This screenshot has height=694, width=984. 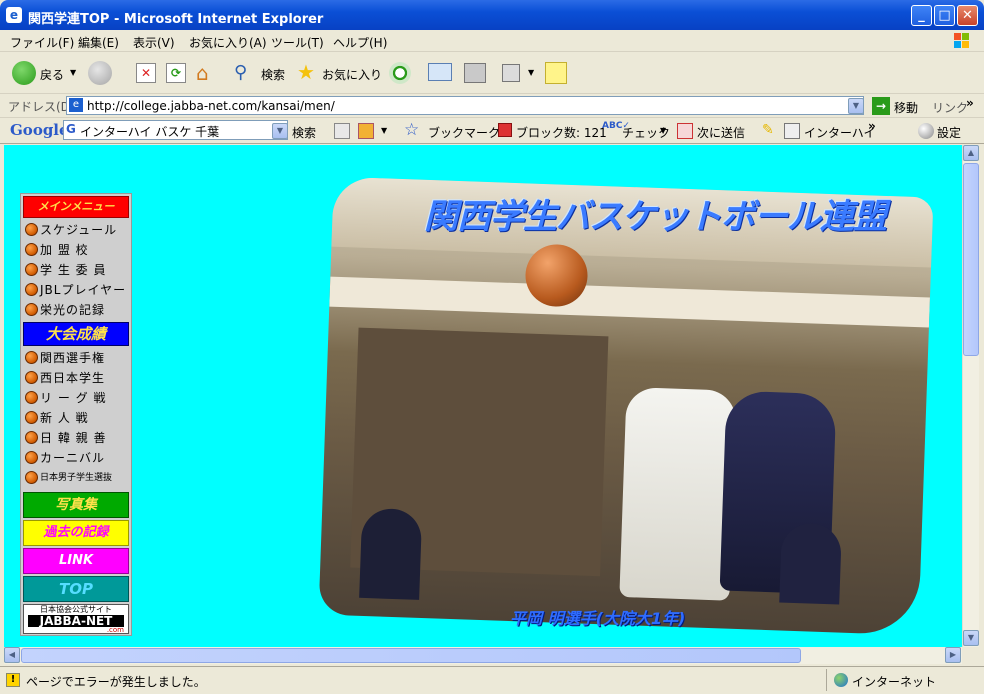 I want to click on pagerank-icon, so click(x=366, y=131).